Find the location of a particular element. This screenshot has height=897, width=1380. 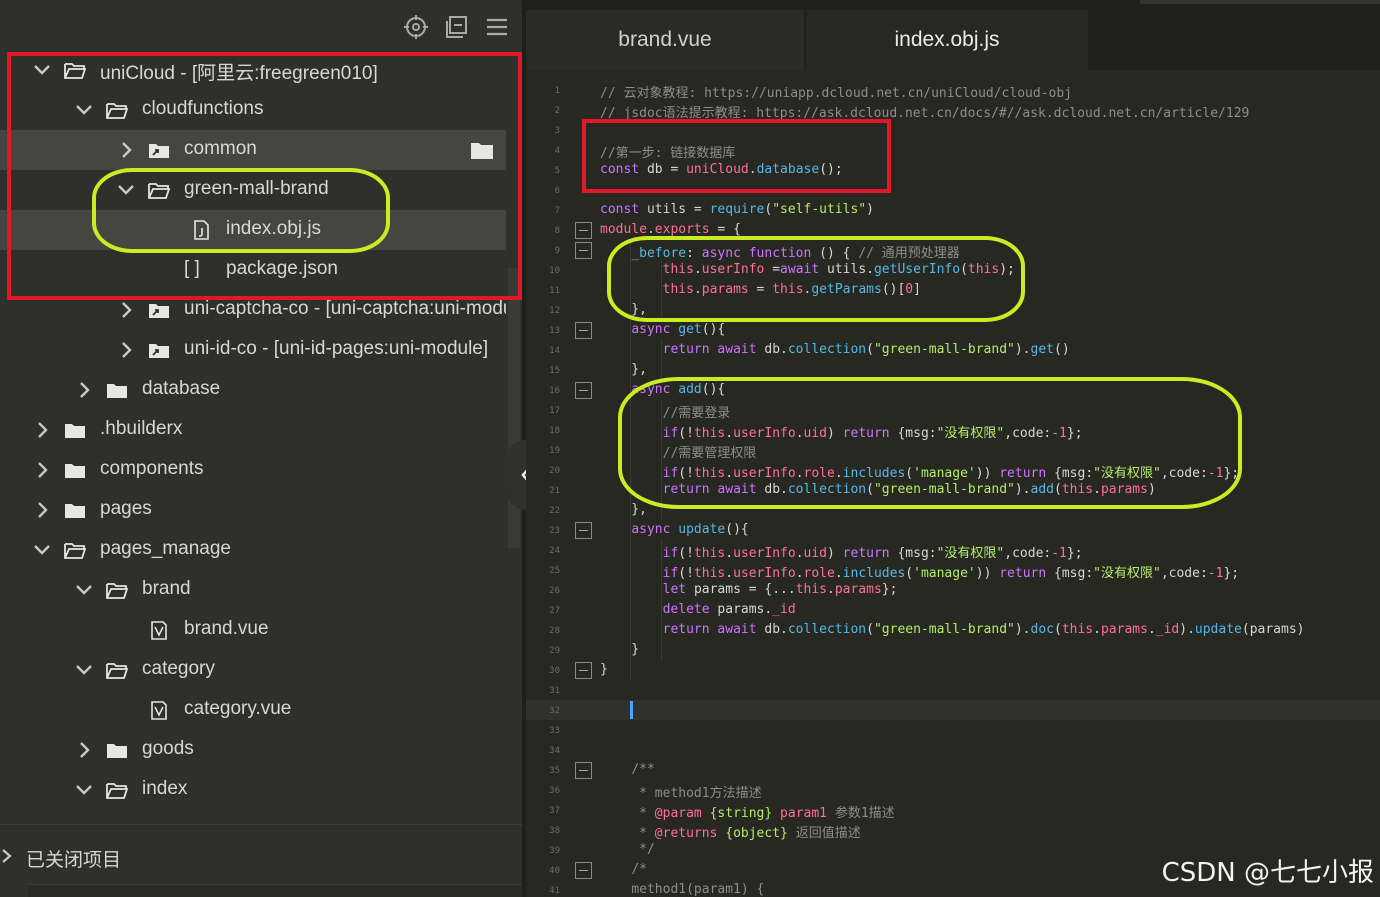

code-line: 30} is located at coordinates (953, 670).